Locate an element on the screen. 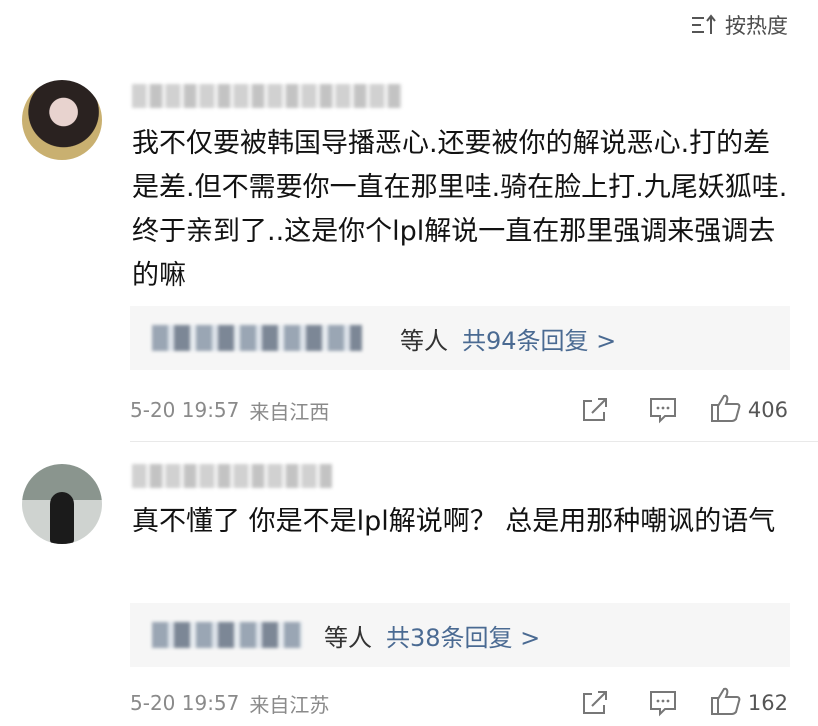 The width and height of the screenshot is (818, 726). comment-text: 真不懂了 你是不是lpl解说啊？ 总是用那种嘲讽的语气 is located at coordinates (454, 521).